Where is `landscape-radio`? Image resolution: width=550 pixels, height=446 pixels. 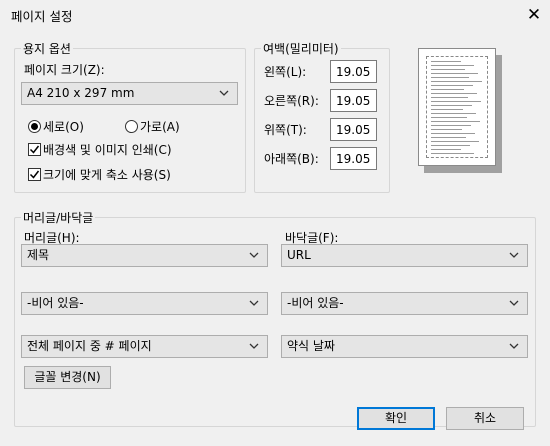 landscape-radio is located at coordinates (131, 126).